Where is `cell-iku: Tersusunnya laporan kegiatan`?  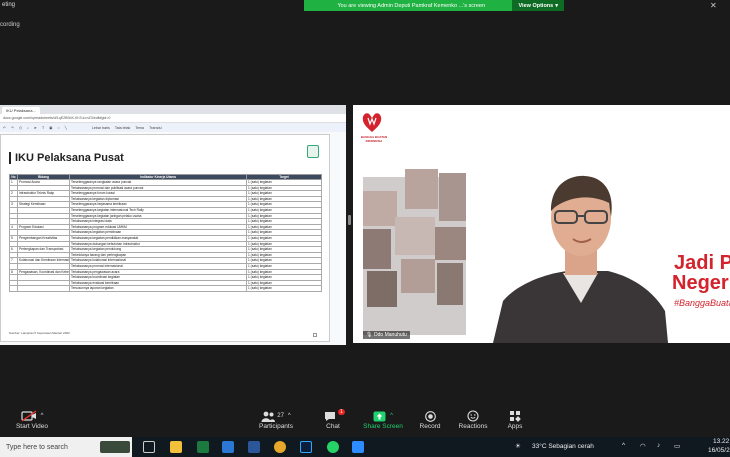
cell-iku: Tersusunnya laporan kegiatan is located at coordinates (158, 288).